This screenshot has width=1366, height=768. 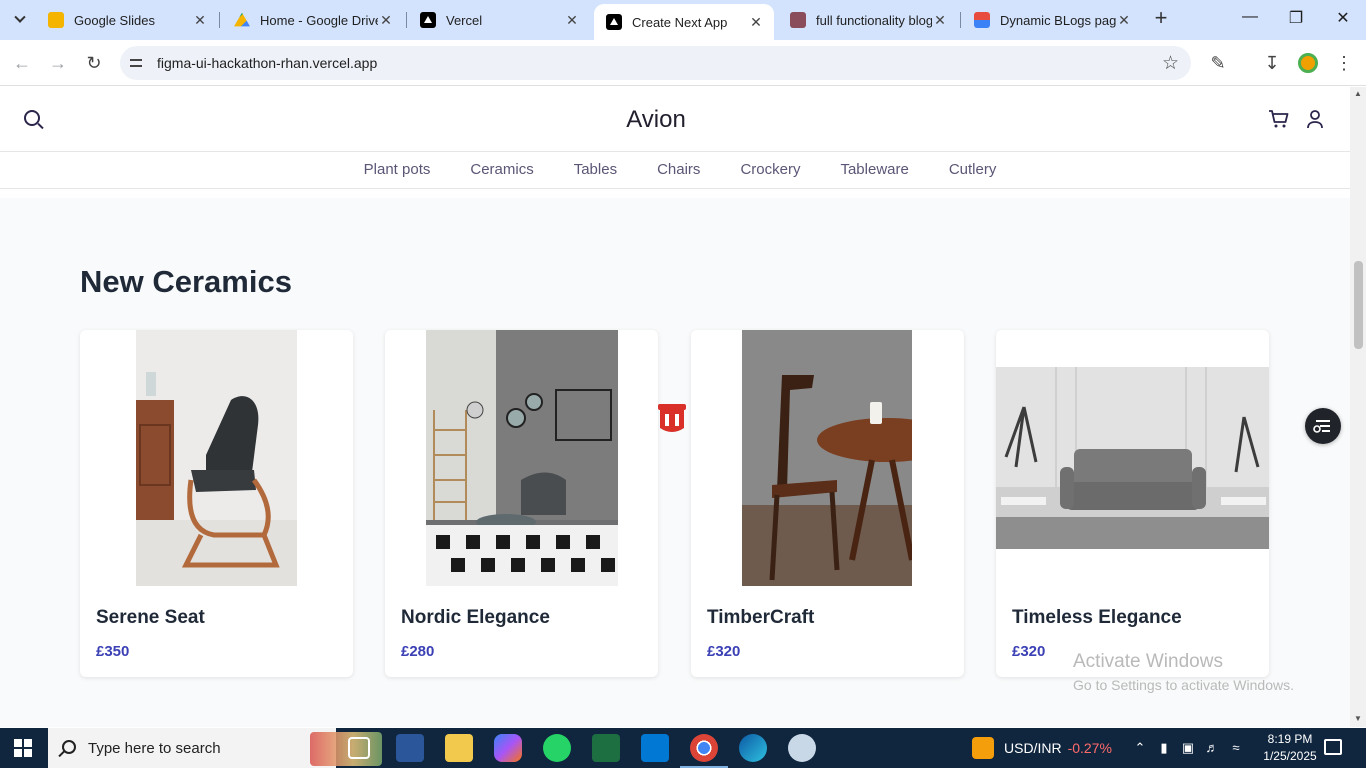 What do you see at coordinates (1315, 119) in the screenshot?
I see `user-icon` at bounding box center [1315, 119].